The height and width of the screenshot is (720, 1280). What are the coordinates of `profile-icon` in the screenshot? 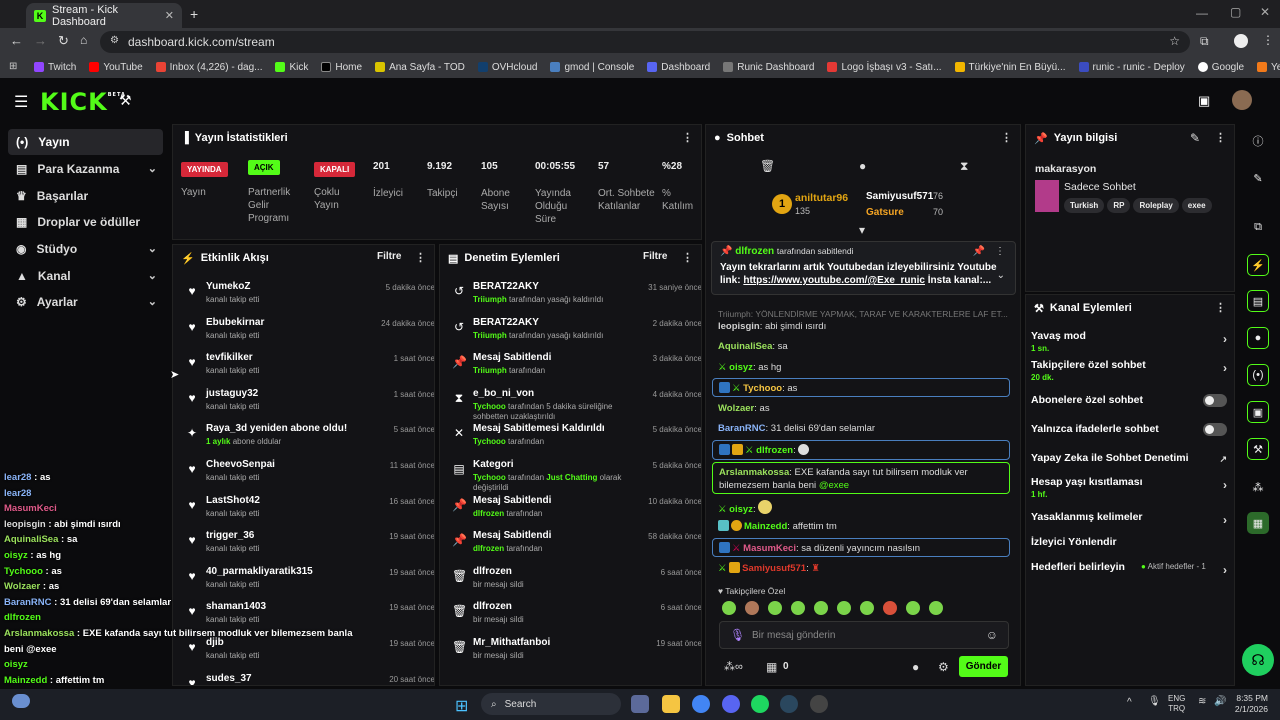 It's located at (1241, 41).